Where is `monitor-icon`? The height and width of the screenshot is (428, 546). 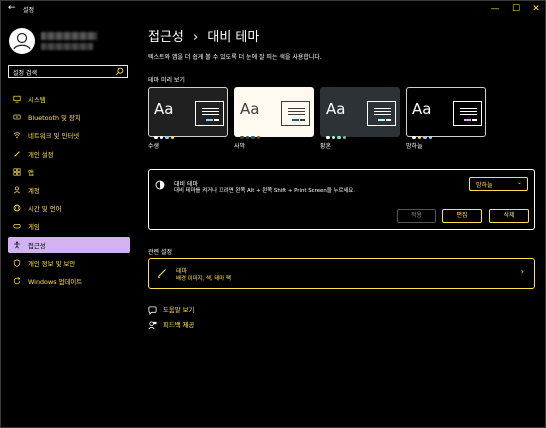 monitor-icon is located at coordinates (17, 99).